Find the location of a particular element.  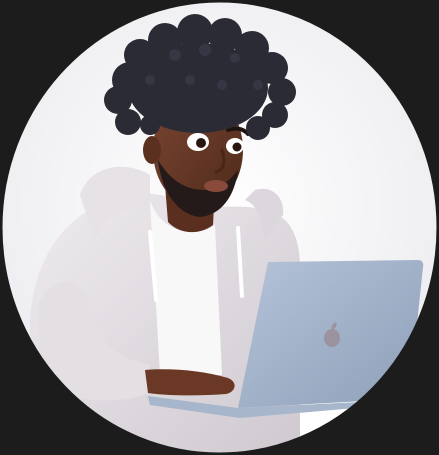

mouth is located at coordinates (216, 186).